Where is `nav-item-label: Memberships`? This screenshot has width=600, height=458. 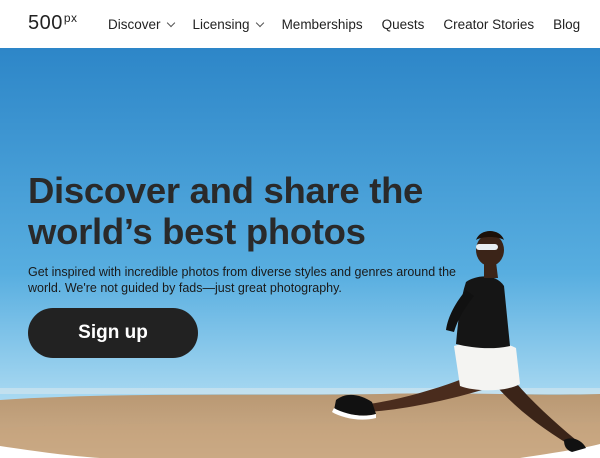 nav-item-label: Memberships is located at coordinates (322, 24).